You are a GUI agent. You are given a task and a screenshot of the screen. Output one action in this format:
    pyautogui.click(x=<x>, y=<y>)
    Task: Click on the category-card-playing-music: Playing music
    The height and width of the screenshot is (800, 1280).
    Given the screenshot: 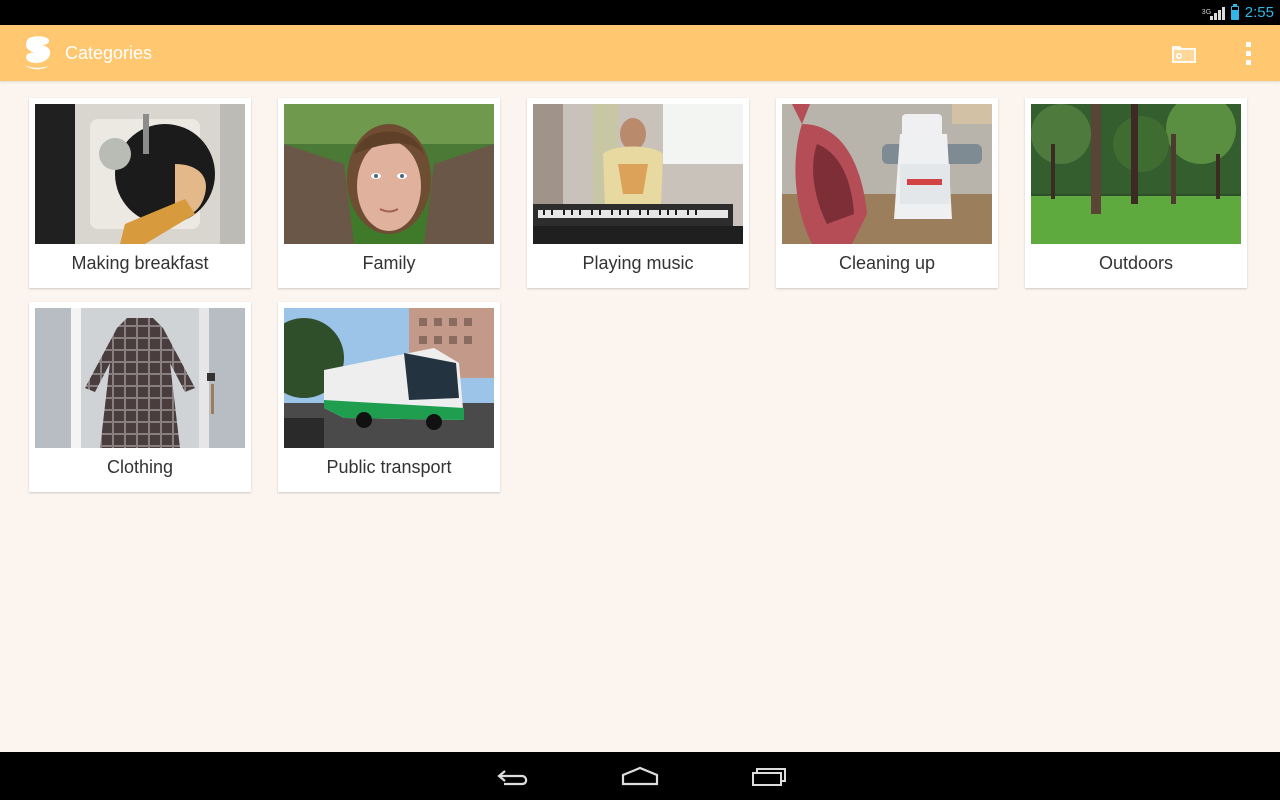 What is the action you would take?
    pyautogui.click(x=638, y=193)
    